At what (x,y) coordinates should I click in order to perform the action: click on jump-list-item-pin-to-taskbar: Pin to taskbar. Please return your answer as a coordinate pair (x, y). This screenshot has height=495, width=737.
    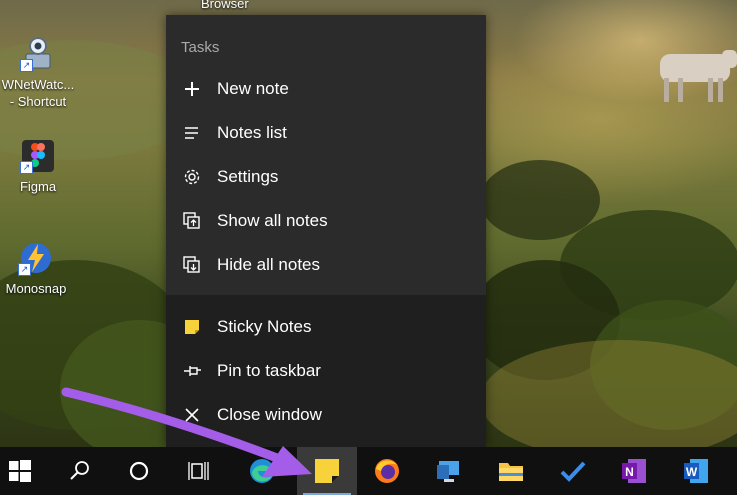
    Looking at the image, I should click on (326, 371).